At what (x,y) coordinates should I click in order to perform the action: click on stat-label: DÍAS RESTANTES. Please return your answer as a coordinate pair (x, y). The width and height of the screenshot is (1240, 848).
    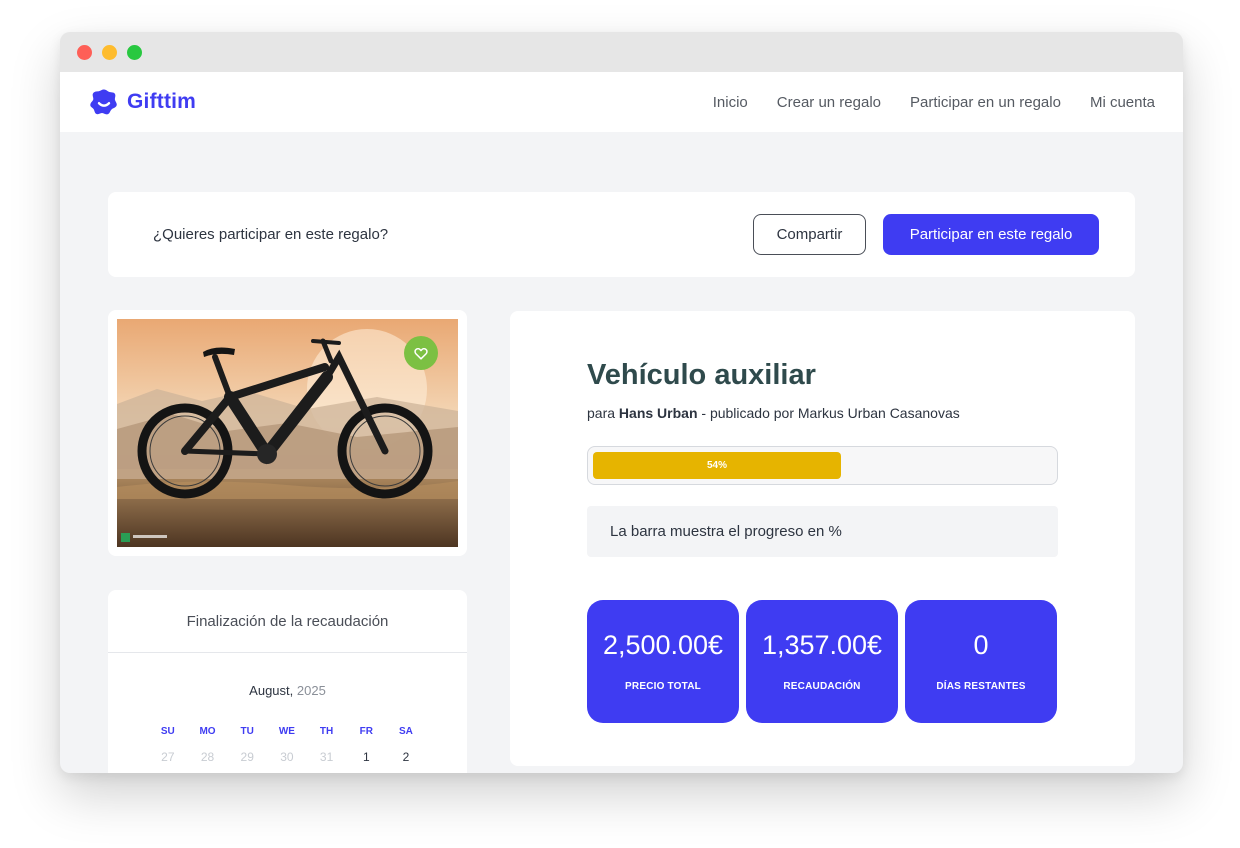
    Looking at the image, I should click on (981, 686).